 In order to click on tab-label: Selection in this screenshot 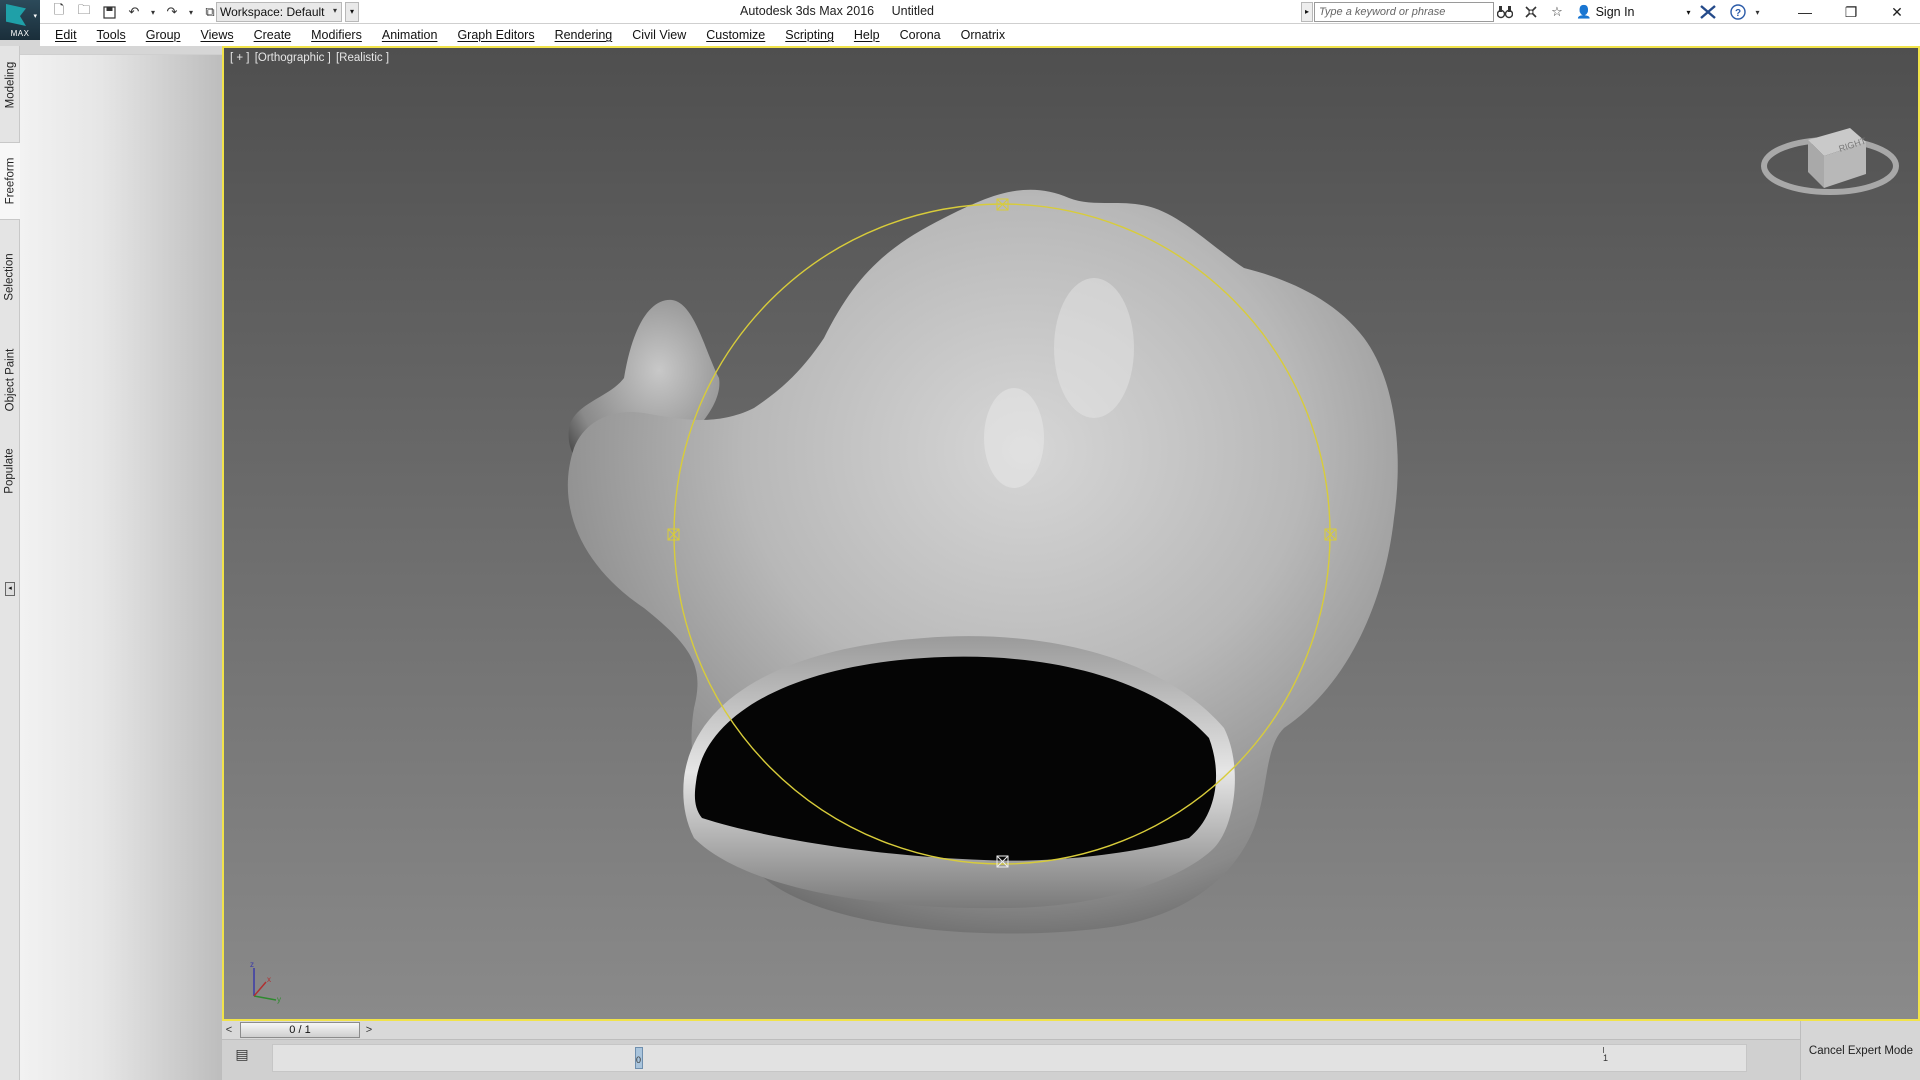, I will do `click(10, 277)`.